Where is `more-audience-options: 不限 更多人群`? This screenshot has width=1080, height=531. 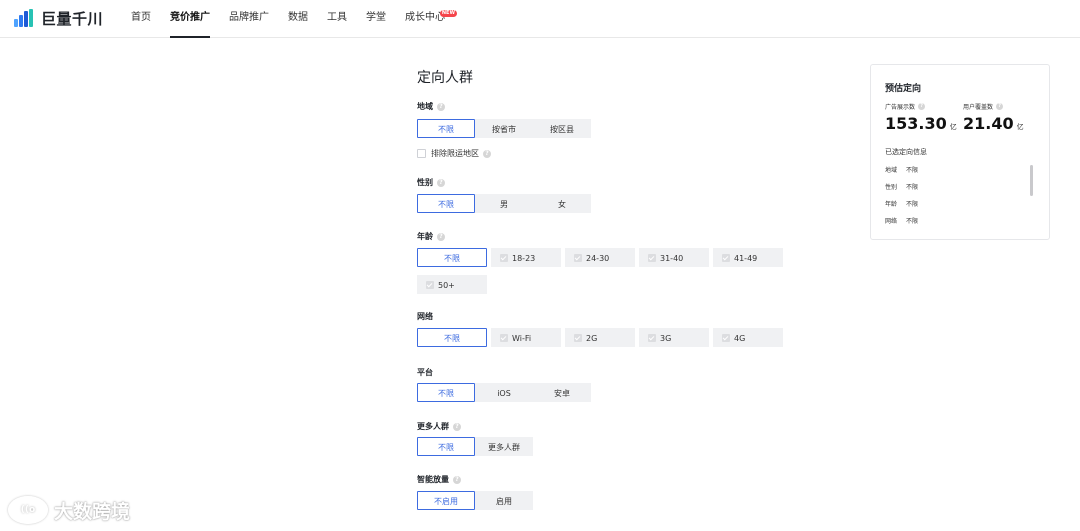 more-audience-options: 不限 更多人群 is located at coordinates (475, 446).